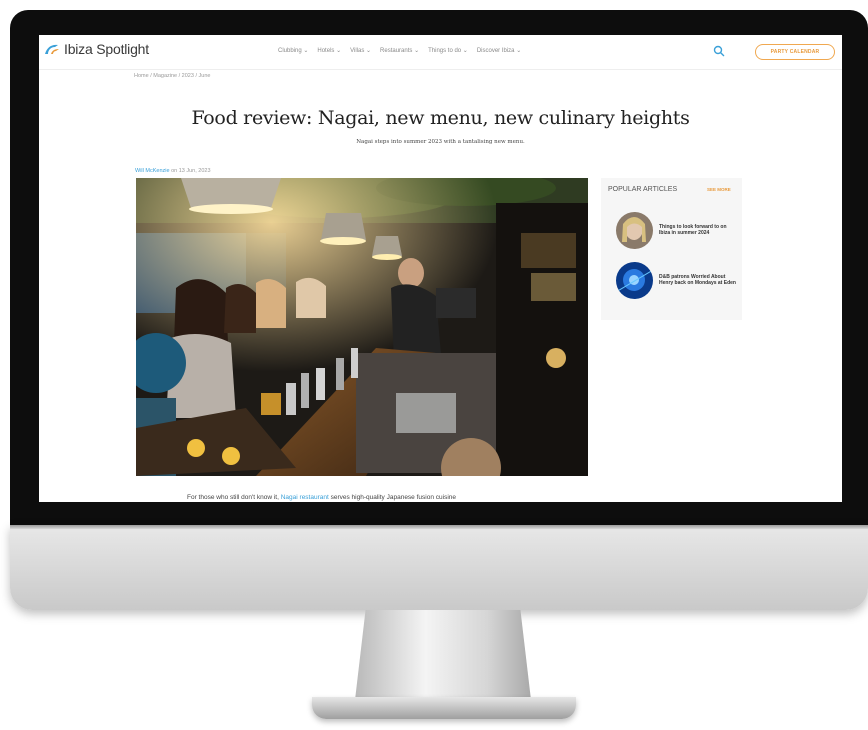 Image resolution: width=868 pixels, height=730 pixels. Describe the element at coordinates (643, 189) in the screenshot. I see `popular-articles-heading: POPULAR ARTICLES` at that location.